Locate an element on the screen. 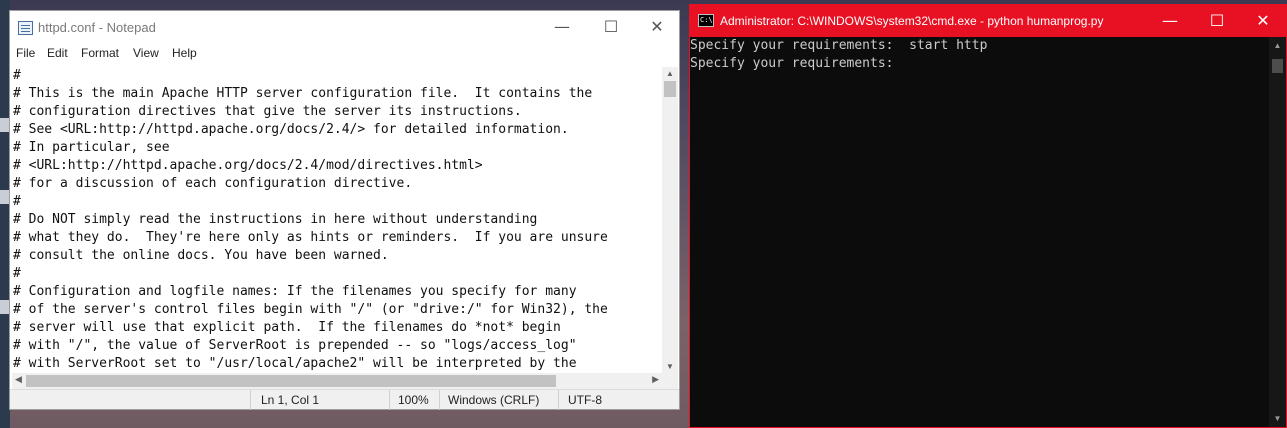 Image resolution: width=1287 pixels, height=428 pixels. notepad-minimize-button: — is located at coordinates (562, 27).